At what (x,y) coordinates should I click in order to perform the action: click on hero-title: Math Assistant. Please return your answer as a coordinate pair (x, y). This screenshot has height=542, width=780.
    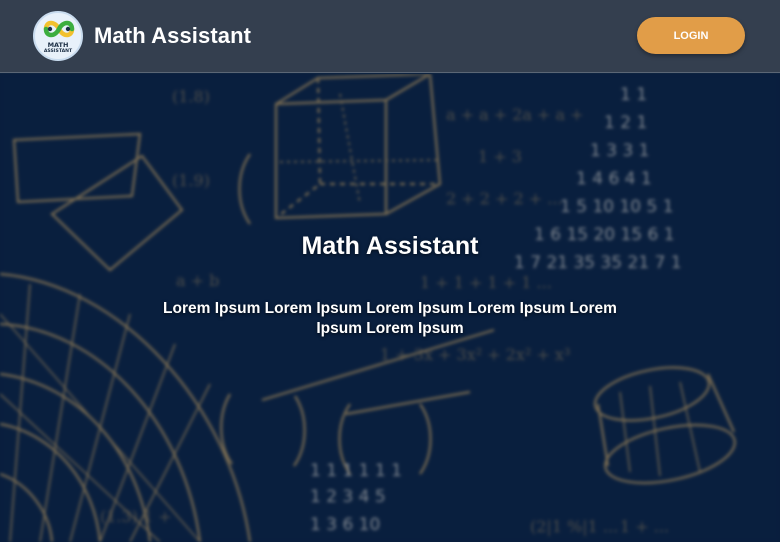
    Looking at the image, I should click on (390, 246).